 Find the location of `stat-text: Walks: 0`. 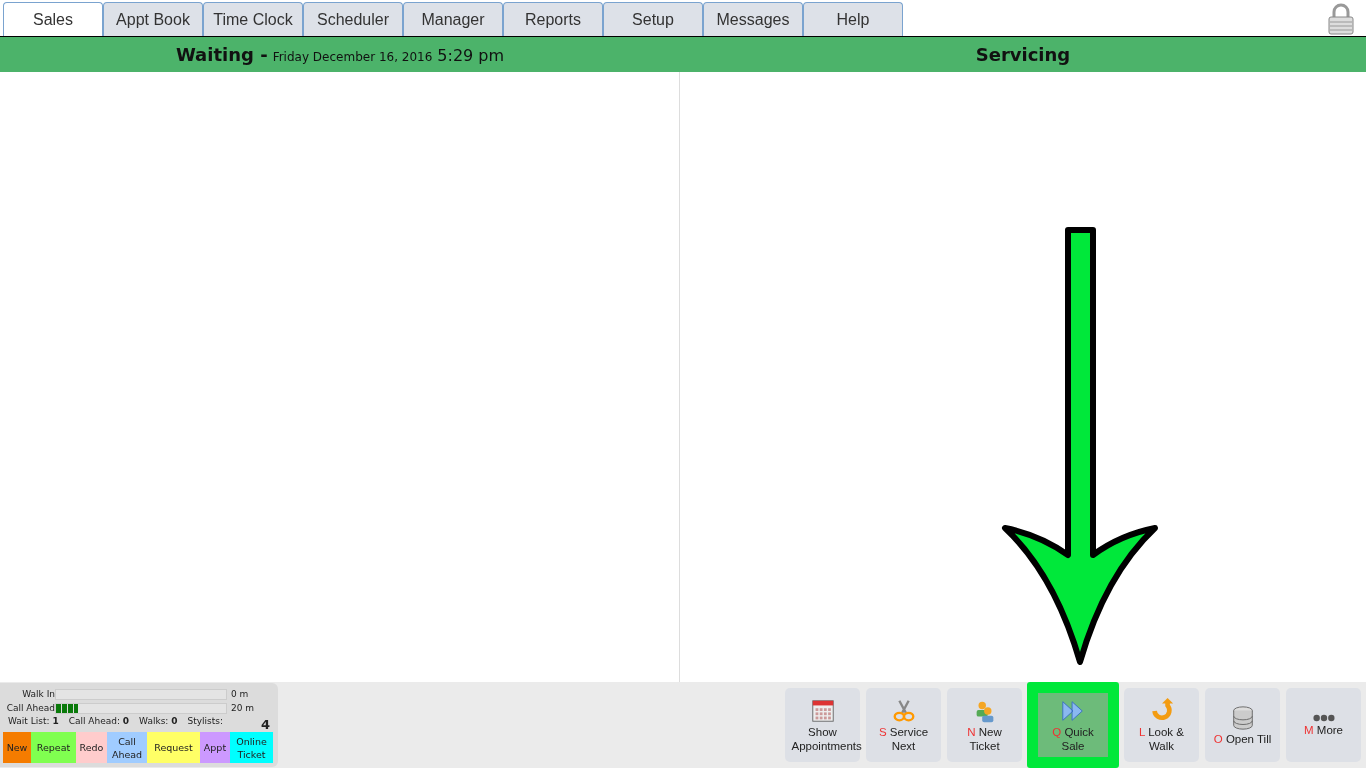

stat-text: Walks: 0 is located at coordinates (158, 721).